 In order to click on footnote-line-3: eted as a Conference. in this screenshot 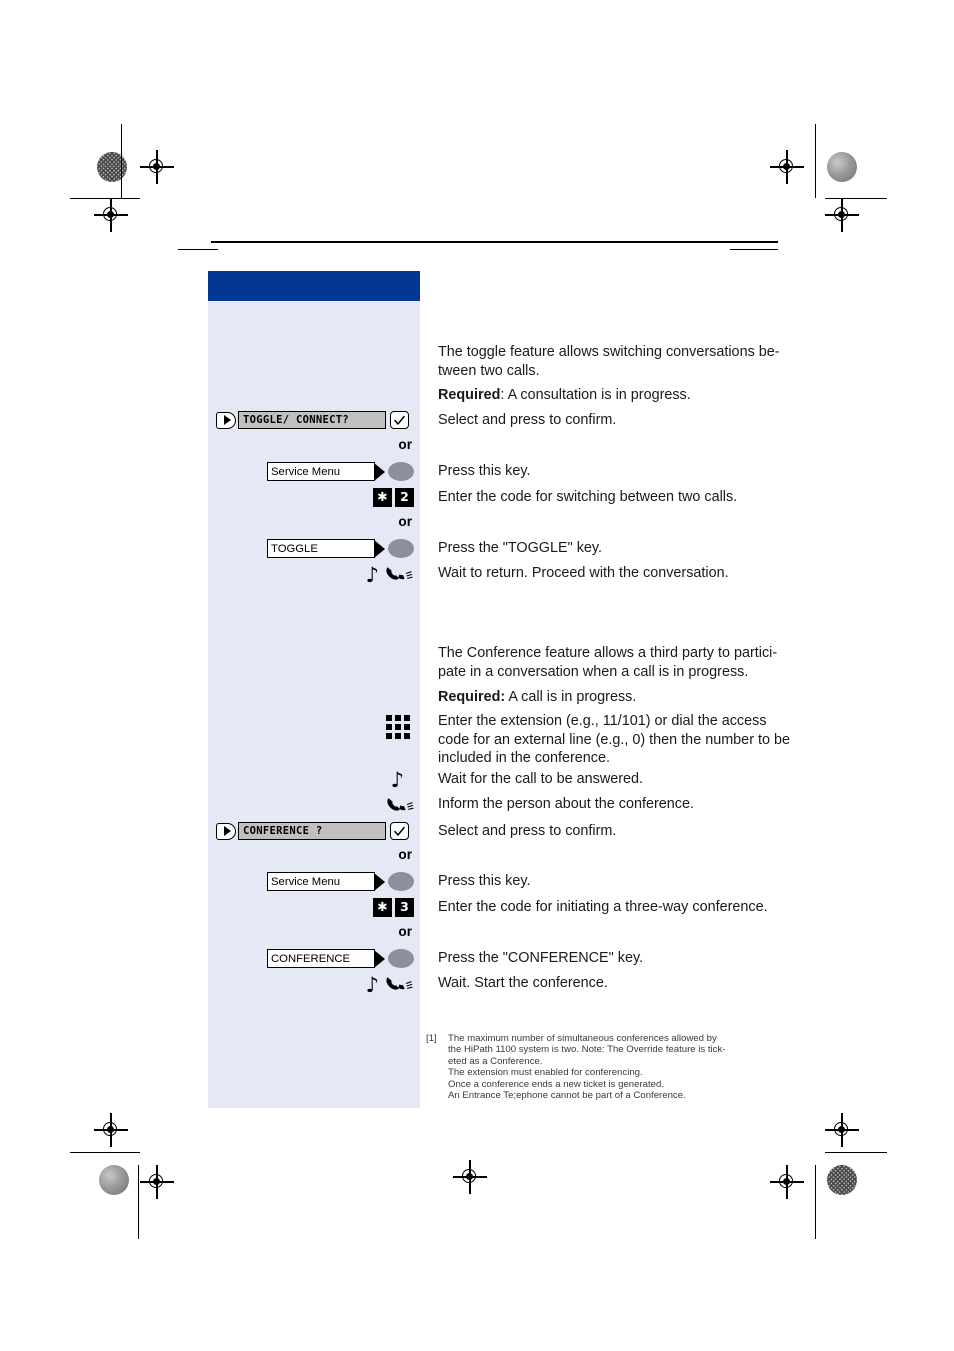, I will do `click(495, 1061)`.